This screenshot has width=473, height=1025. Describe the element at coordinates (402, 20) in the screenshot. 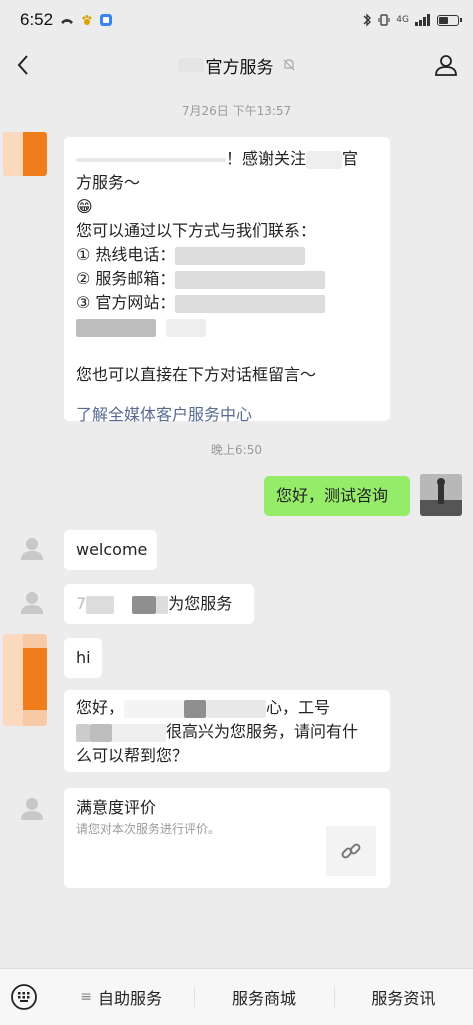

I see `network-label: 4G` at that location.